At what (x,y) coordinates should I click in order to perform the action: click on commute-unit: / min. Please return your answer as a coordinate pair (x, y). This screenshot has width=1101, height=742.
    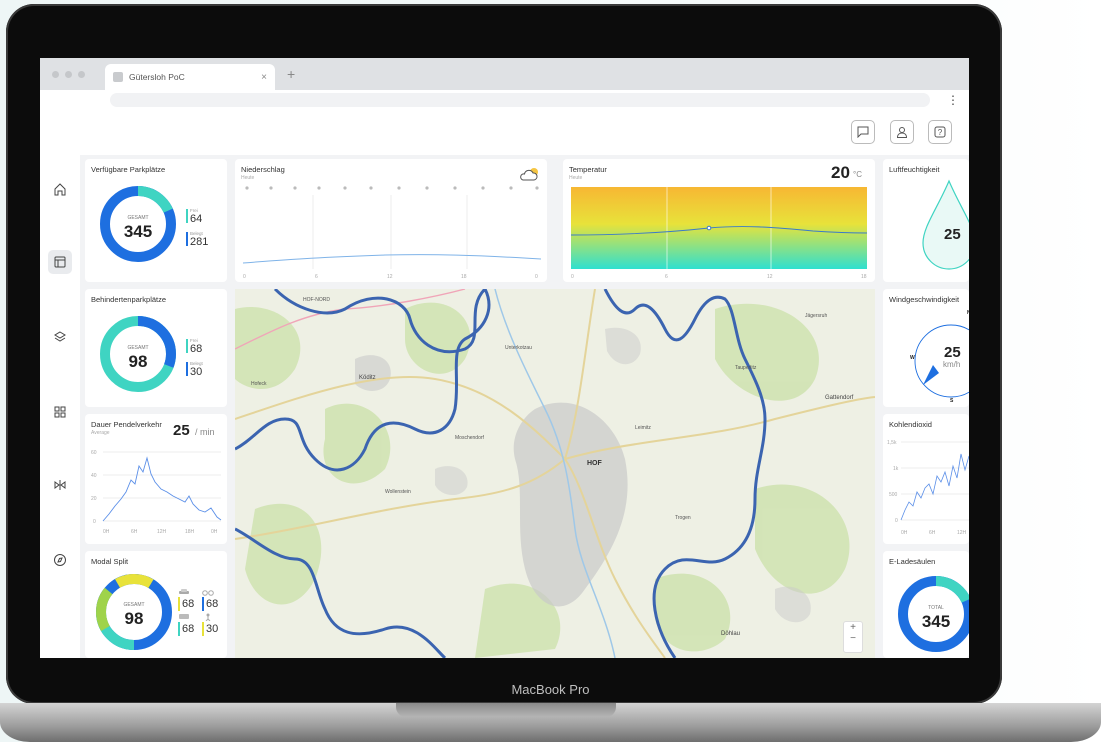
    Looking at the image, I should click on (205, 432).